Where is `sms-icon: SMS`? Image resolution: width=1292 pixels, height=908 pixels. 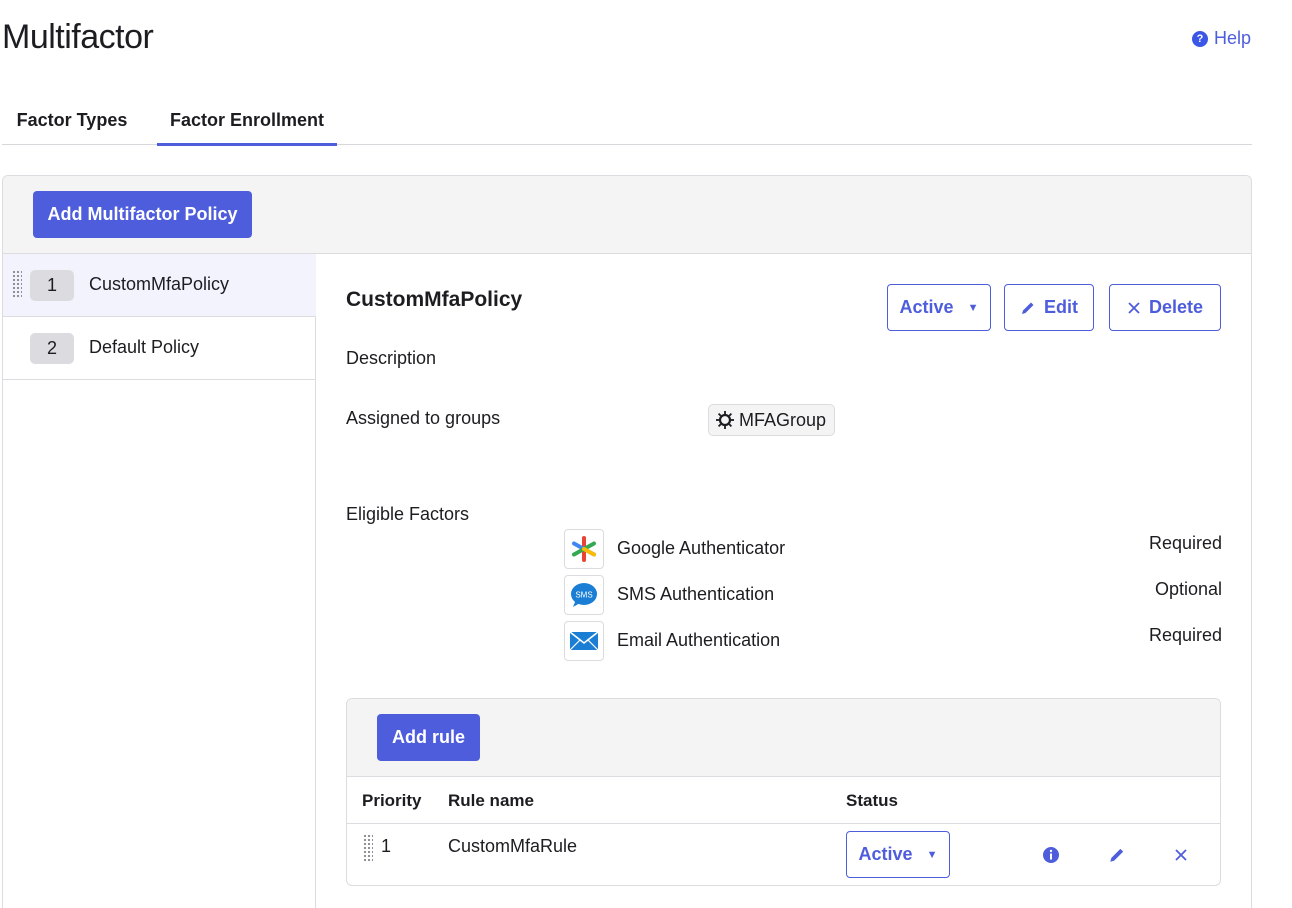
sms-icon: SMS is located at coordinates (584, 595).